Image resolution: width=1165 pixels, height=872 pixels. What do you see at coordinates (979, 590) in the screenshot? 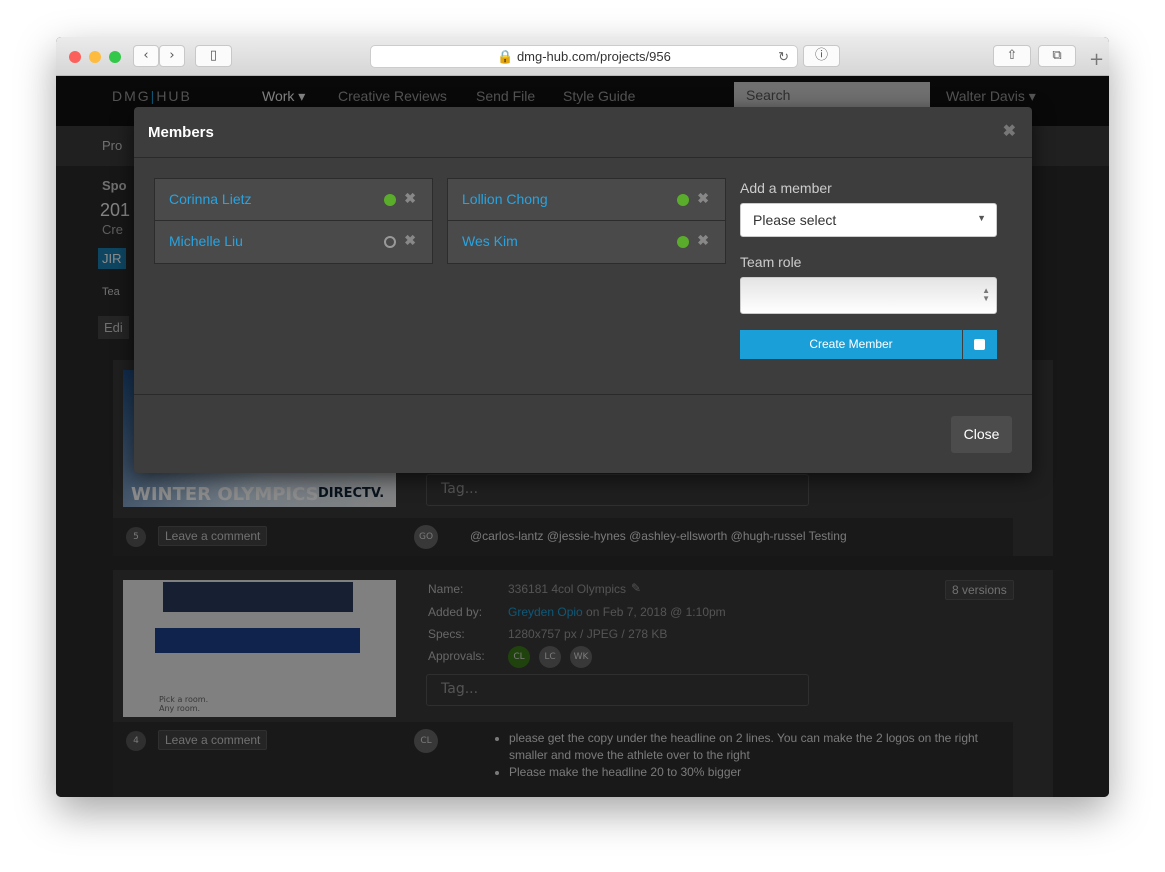
I see `versions-button: 8 versions` at bounding box center [979, 590].